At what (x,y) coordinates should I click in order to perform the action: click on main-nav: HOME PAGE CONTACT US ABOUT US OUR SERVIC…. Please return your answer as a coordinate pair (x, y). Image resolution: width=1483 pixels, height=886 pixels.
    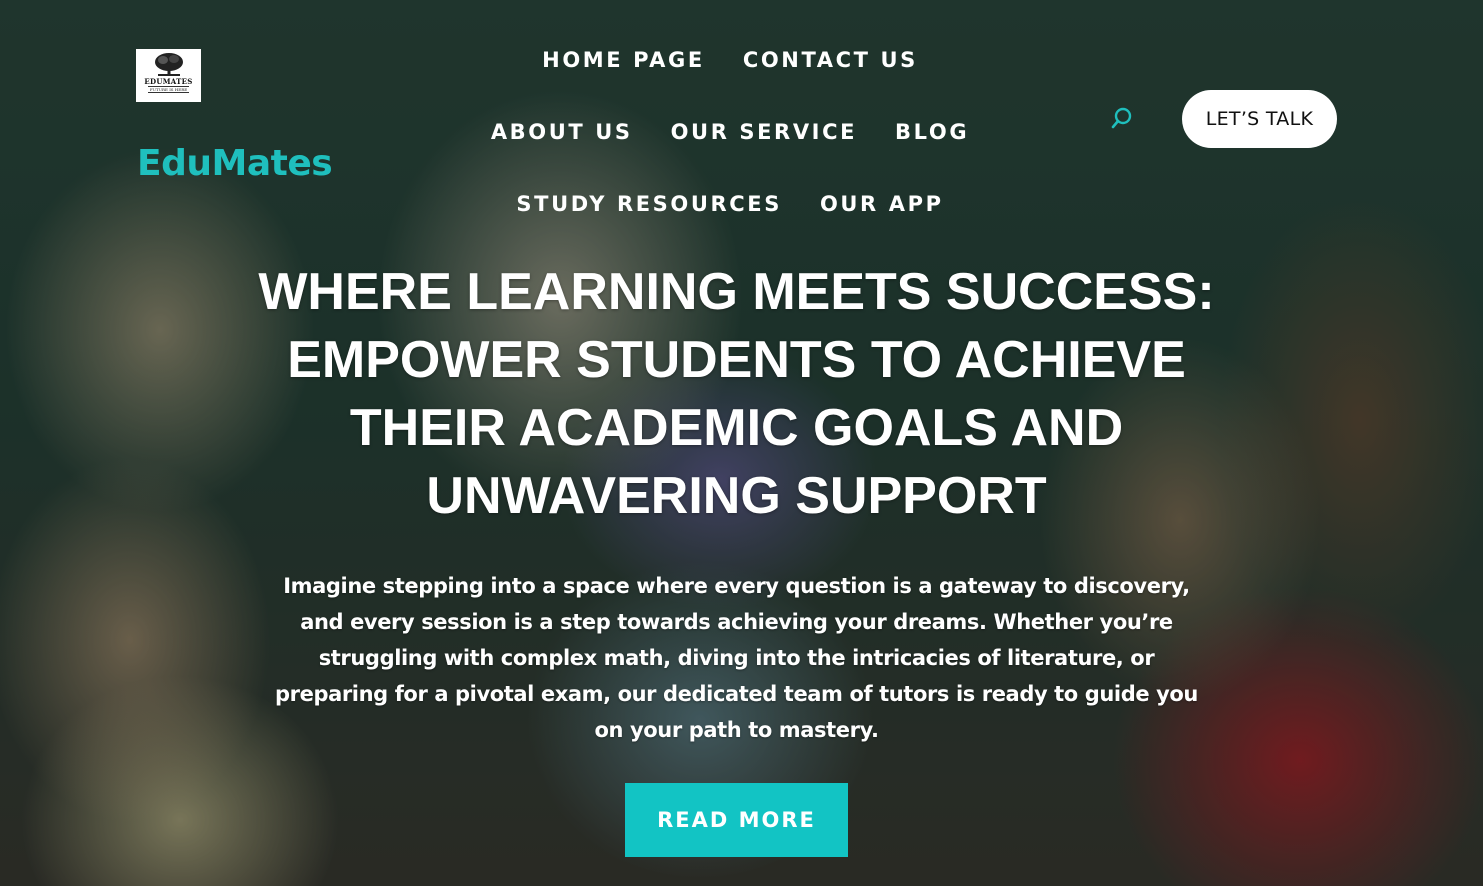
    Looking at the image, I should click on (730, 132).